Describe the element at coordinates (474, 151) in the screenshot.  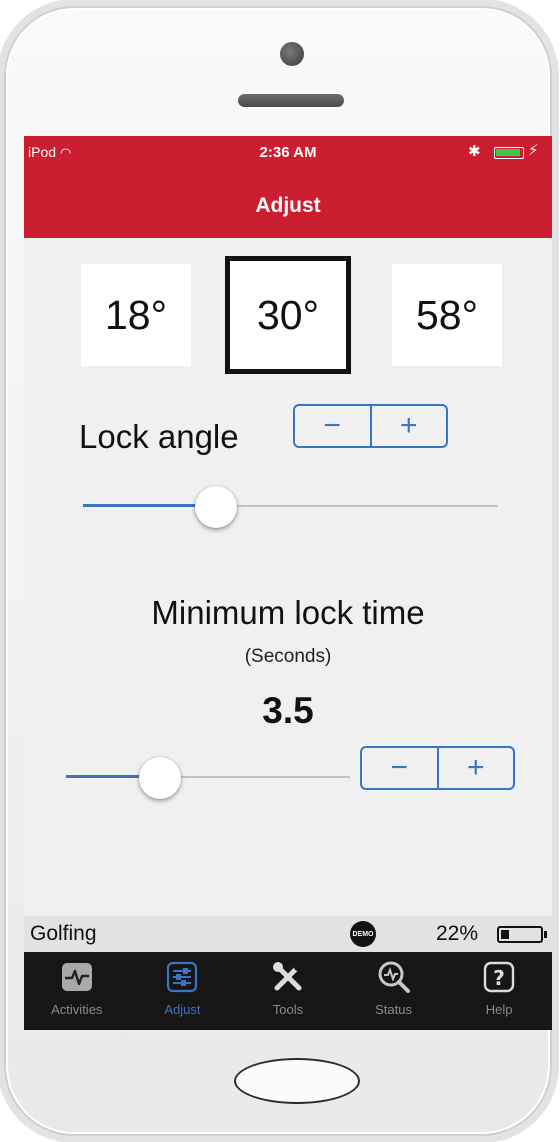
I see `bluetooth-icon: ✱` at that location.